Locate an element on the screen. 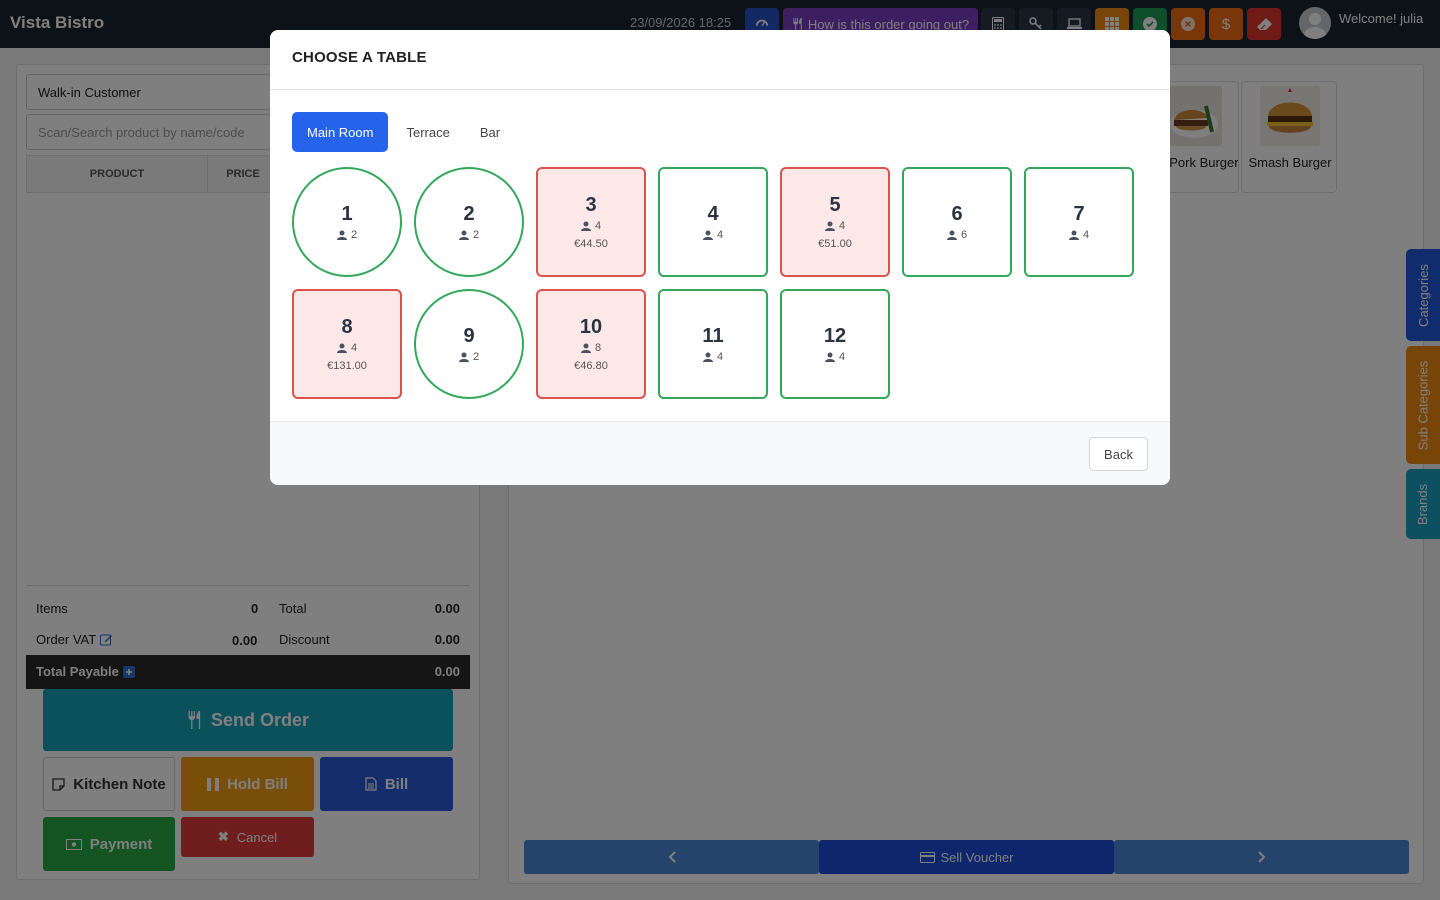  modal-title: CHOOSE A TABLE is located at coordinates (359, 57).